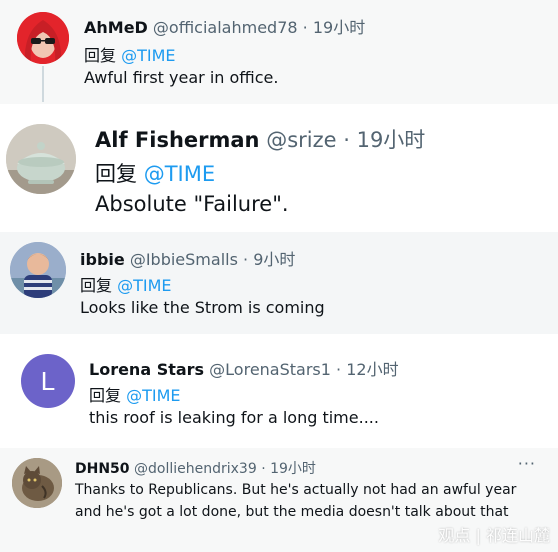 This screenshot has height=552, width=558. I want to click on child-photo-avatar, so click(38, 270).